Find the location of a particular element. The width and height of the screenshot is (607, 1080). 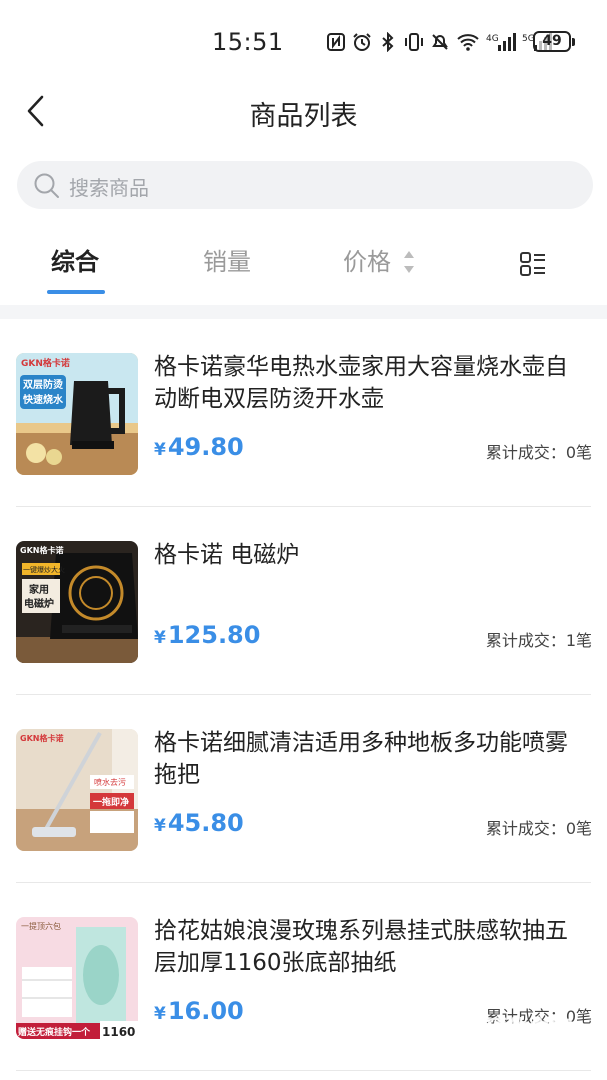

product-image-text: 双层防烫 is located at coordinates (43, 384).